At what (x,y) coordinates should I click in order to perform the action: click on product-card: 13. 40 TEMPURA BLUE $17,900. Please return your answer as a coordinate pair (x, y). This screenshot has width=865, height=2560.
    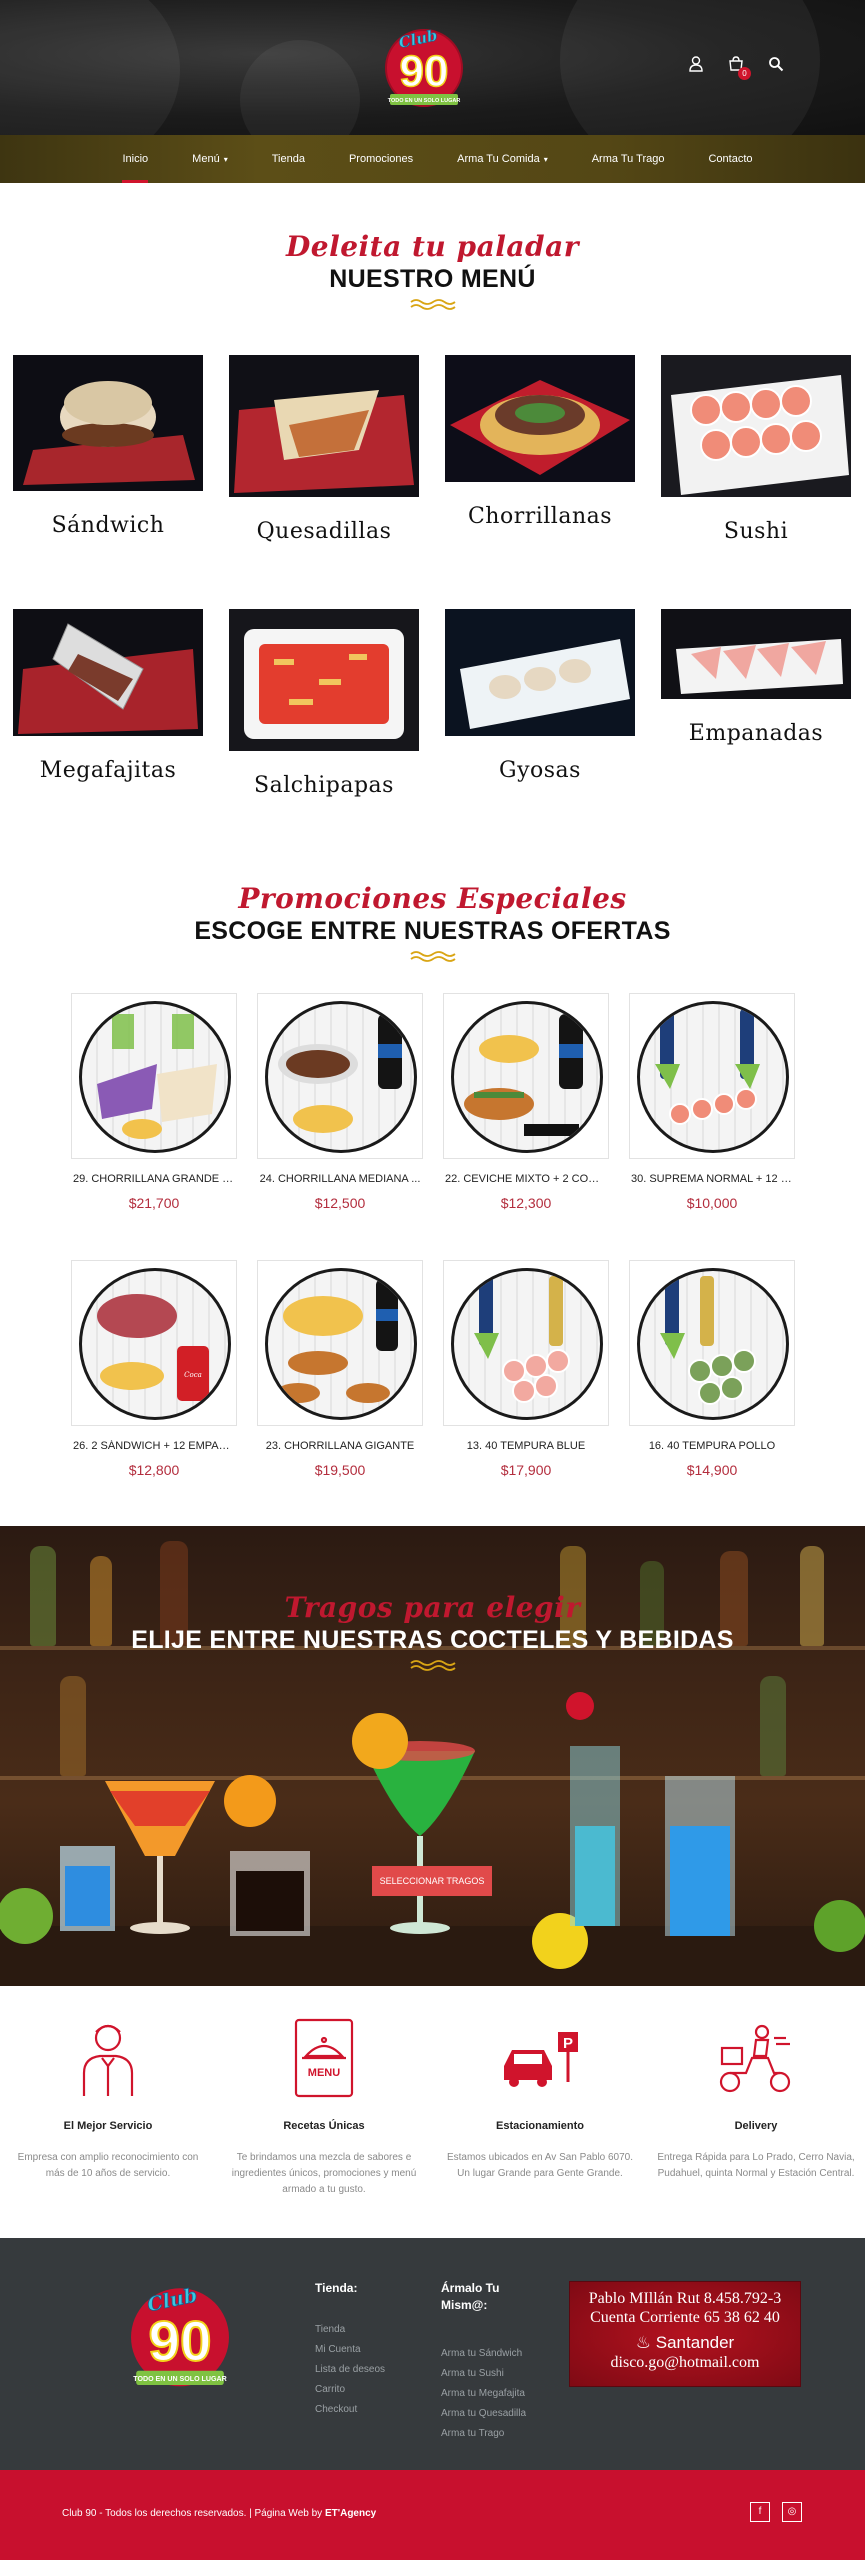
    Looking at the image, I should click on (526, 1369).